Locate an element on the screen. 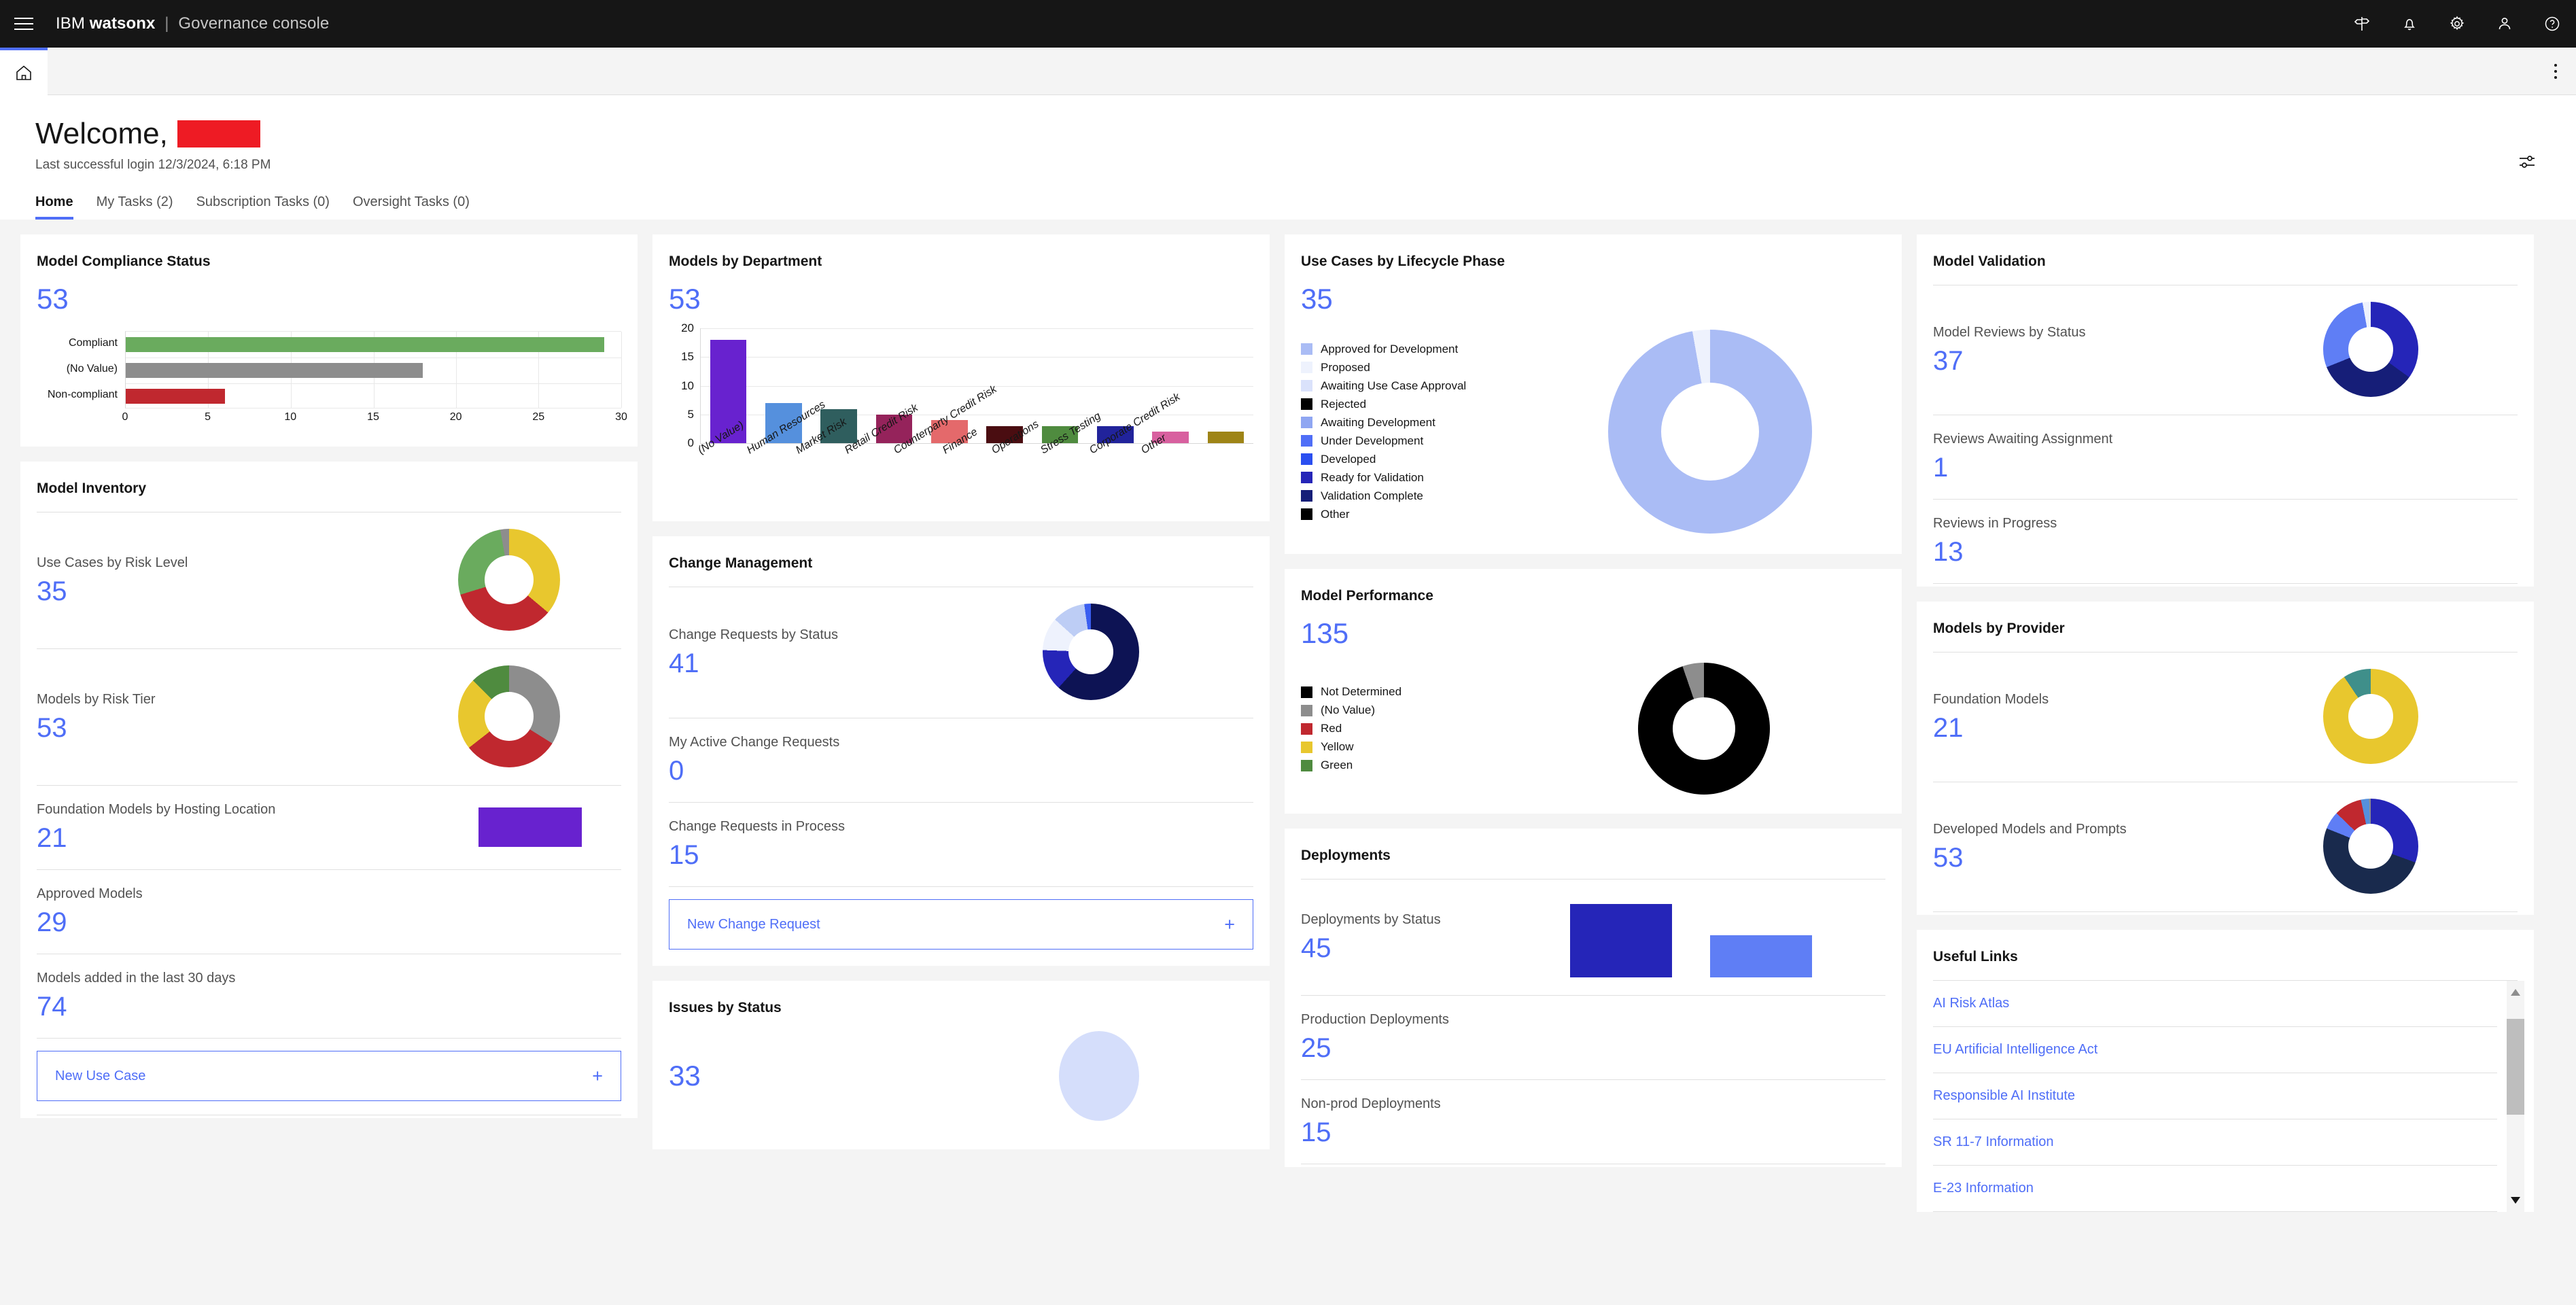 This screenshot has height=1305, width=2576. legend-label: Developed is located at coordinates (1348, 459).